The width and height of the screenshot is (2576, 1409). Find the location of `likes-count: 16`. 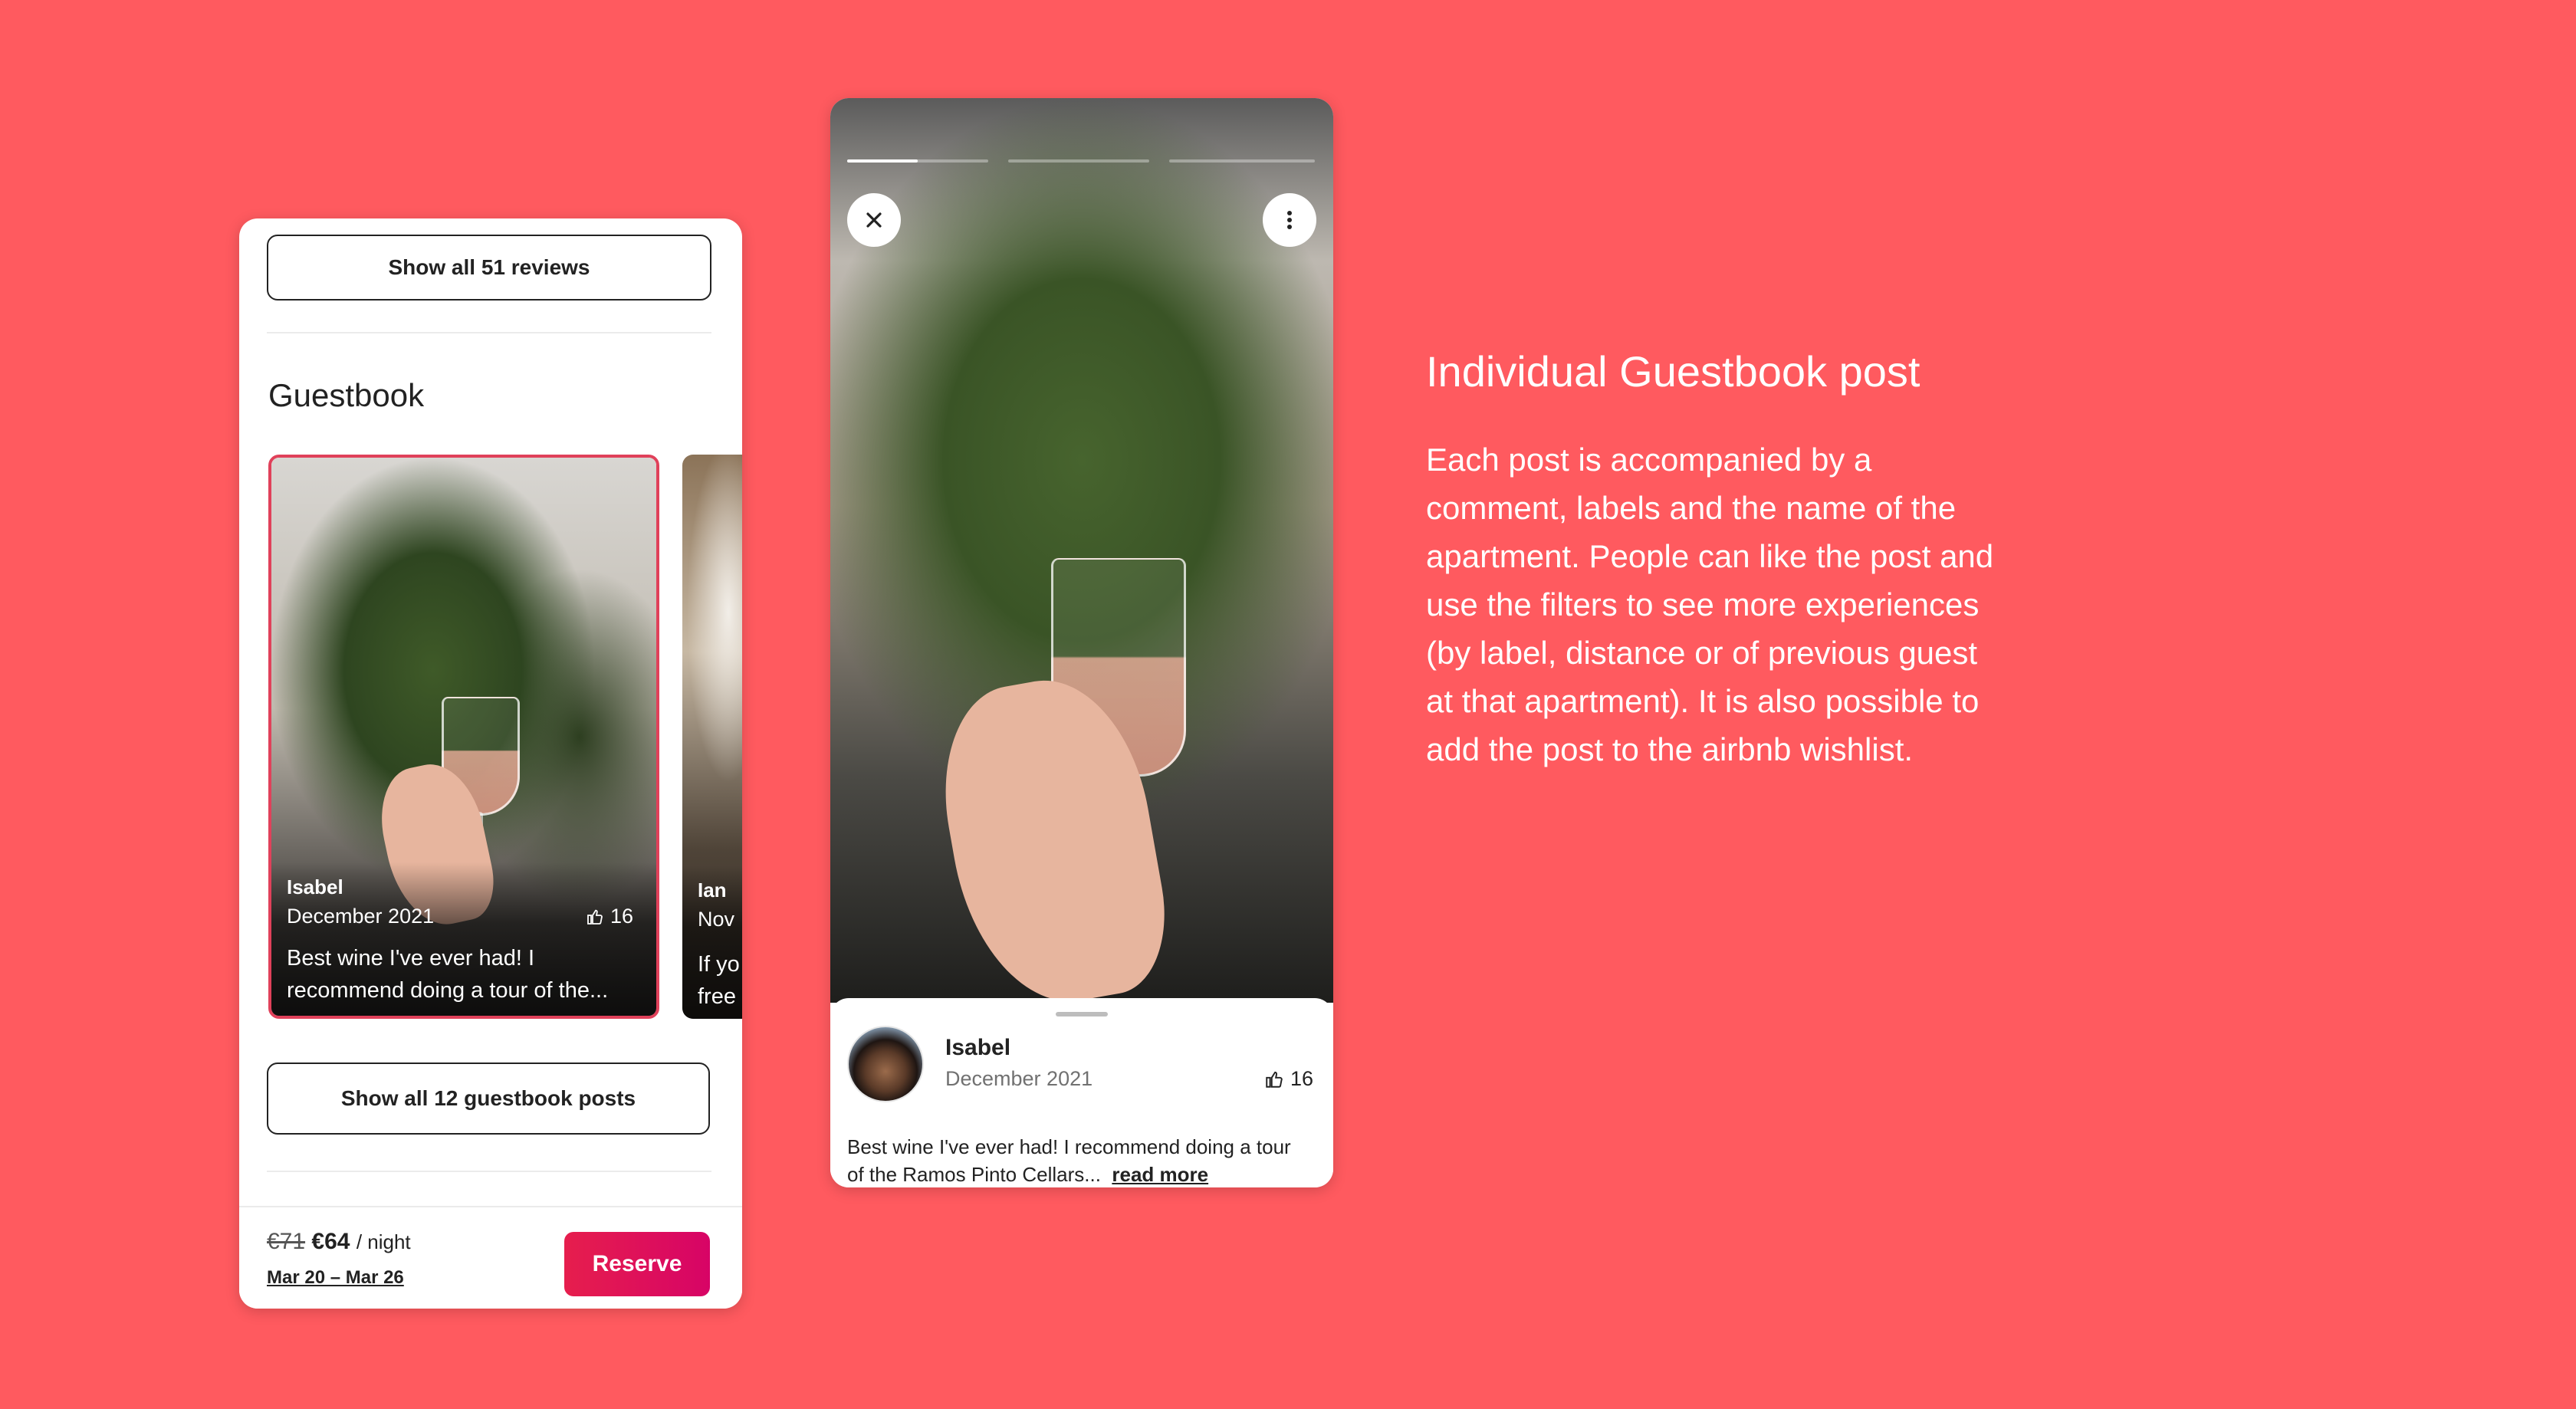

likes-count: 16 is located at coordinates (1302, 1078).